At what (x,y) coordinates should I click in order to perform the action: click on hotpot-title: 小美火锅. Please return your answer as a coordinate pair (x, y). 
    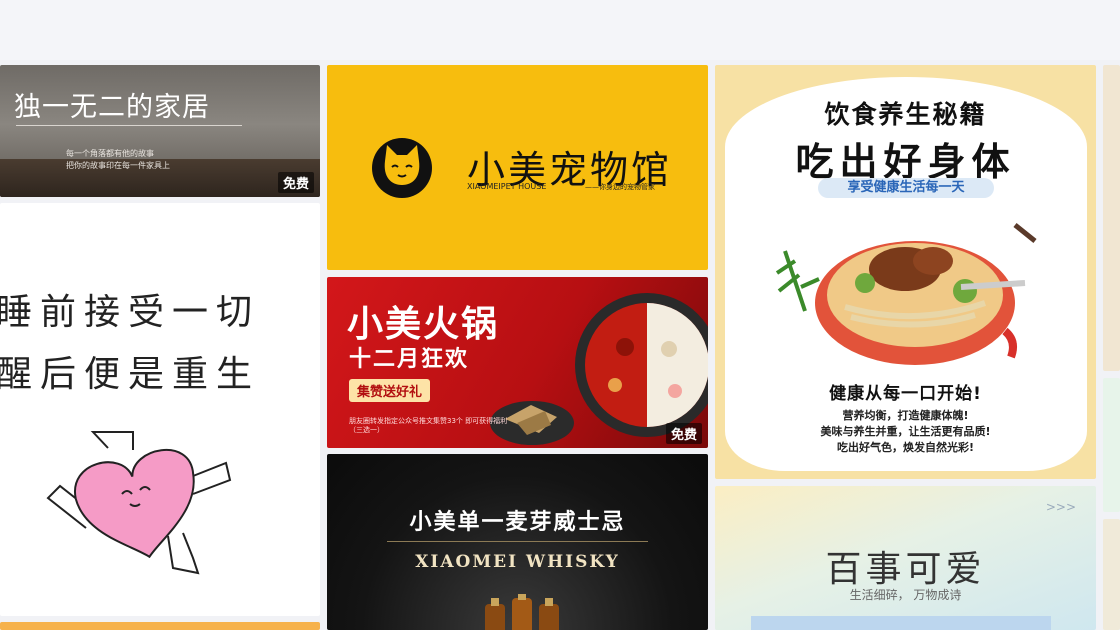
    Looking at the image, I should click on (423, 324).